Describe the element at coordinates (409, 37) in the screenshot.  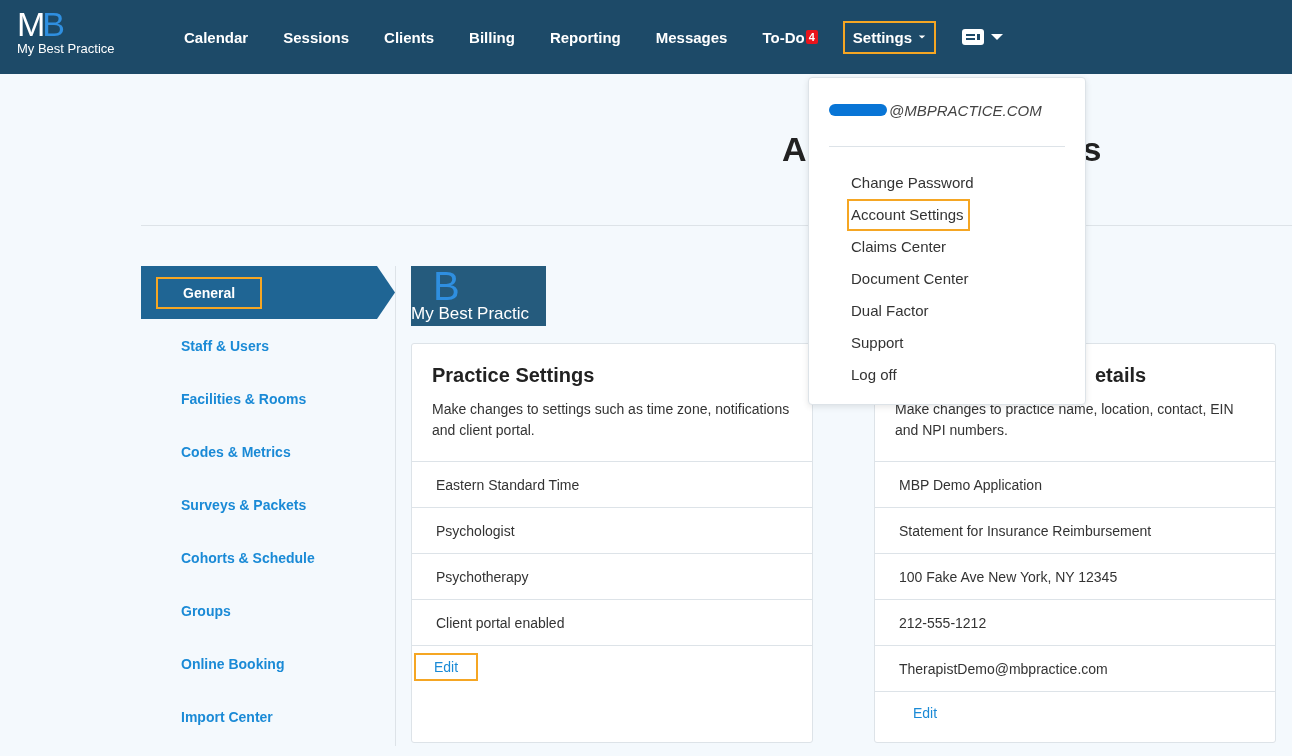
I see `nav-link: Clients` at that location.